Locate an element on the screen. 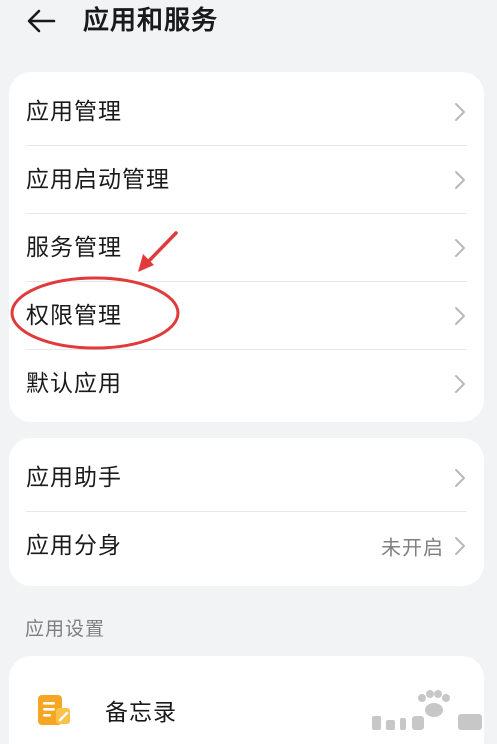 The height and width of the screenshot is (744, 497). menu-item-service-management: 服务管理 is located at coordinates (246, 248).